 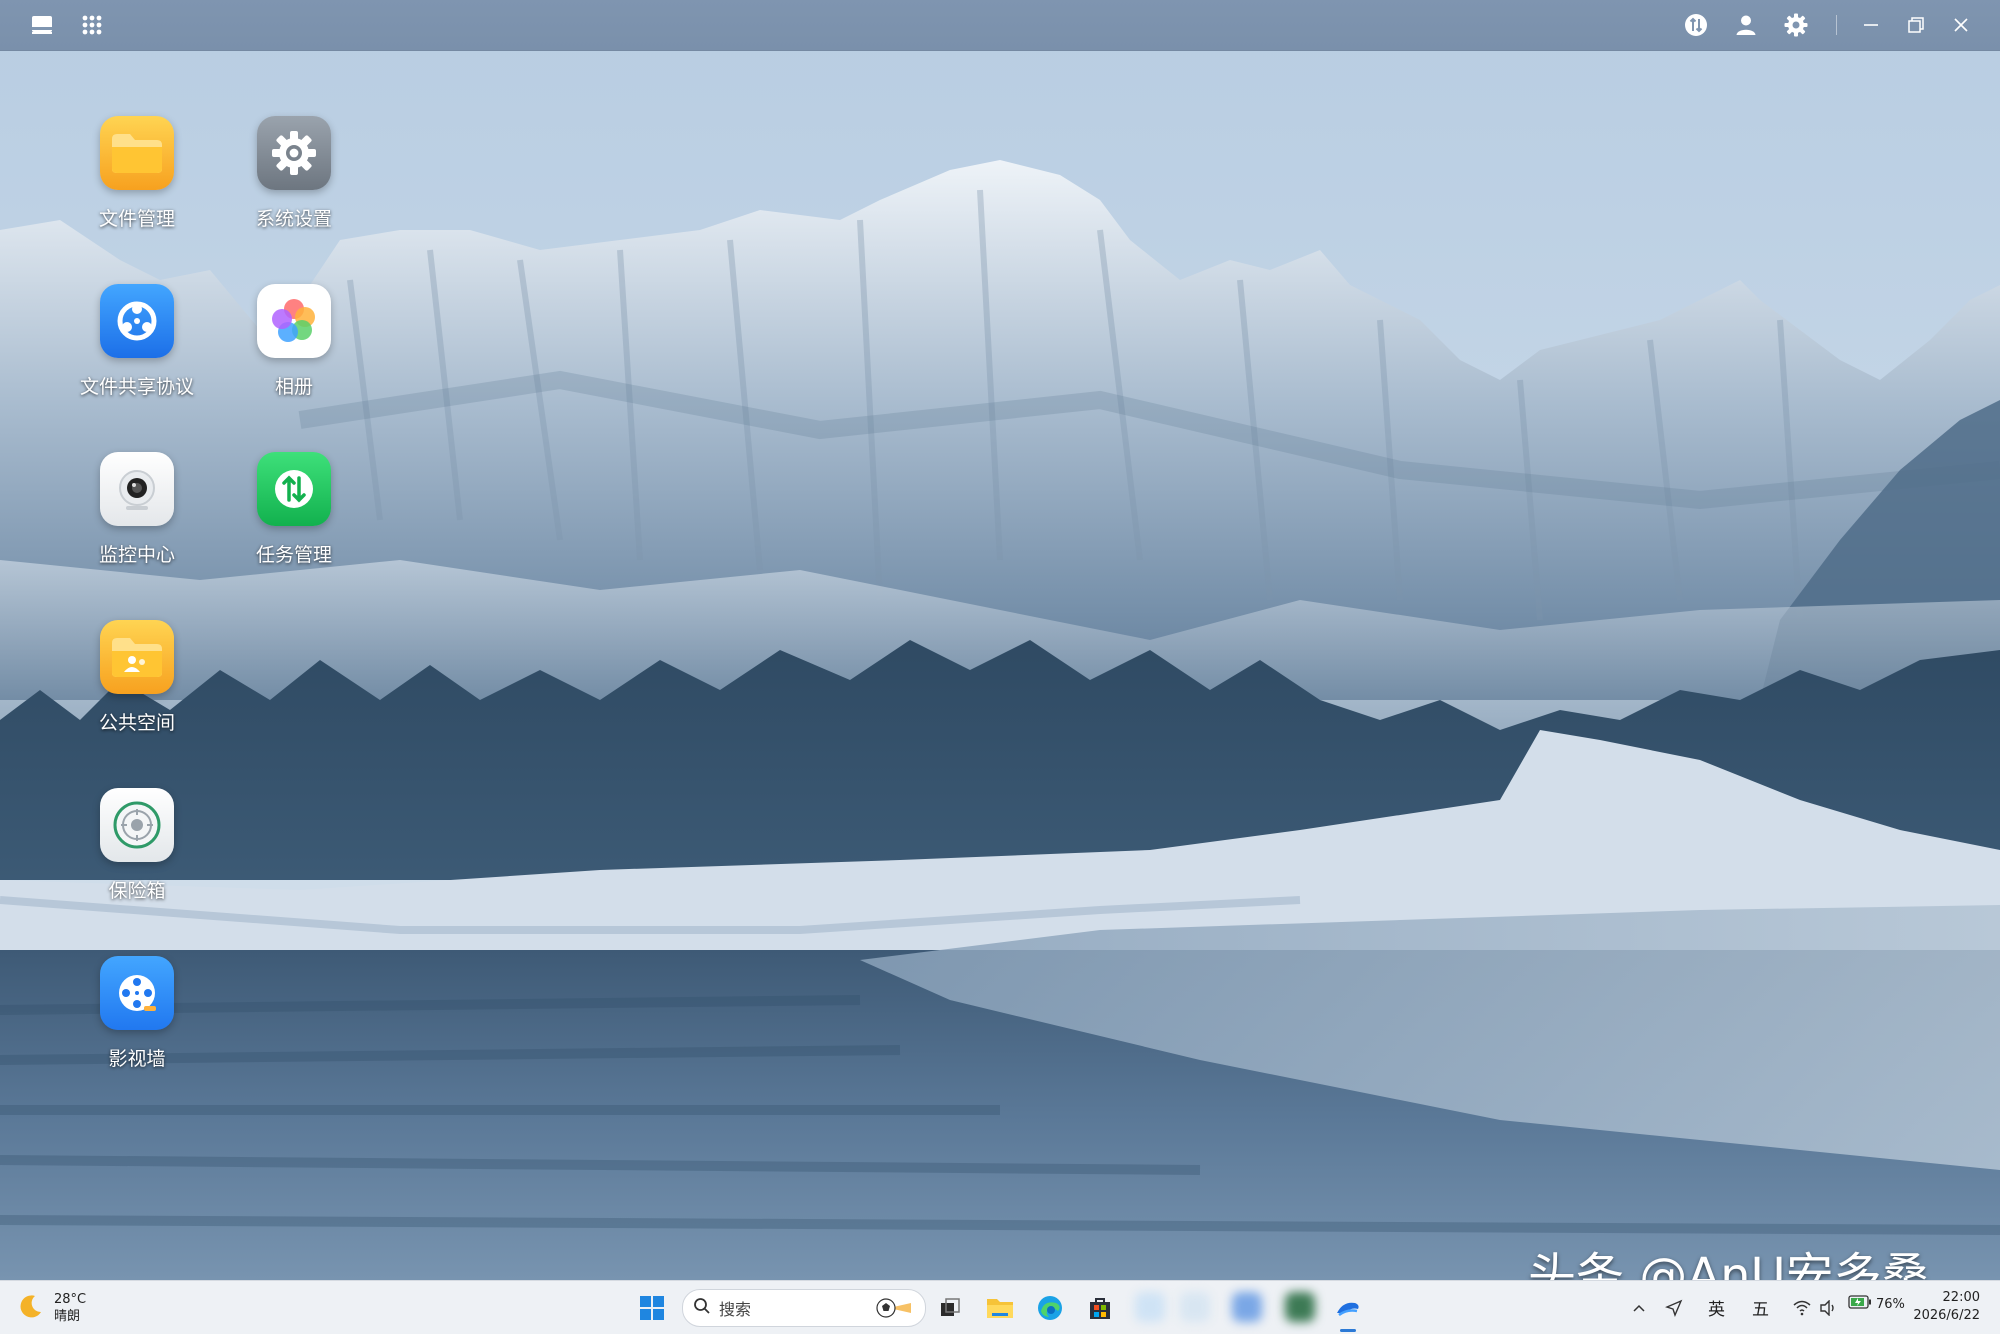 I want to click on desktop-icon-label: 影视墙, so click(x=137, y=1059).